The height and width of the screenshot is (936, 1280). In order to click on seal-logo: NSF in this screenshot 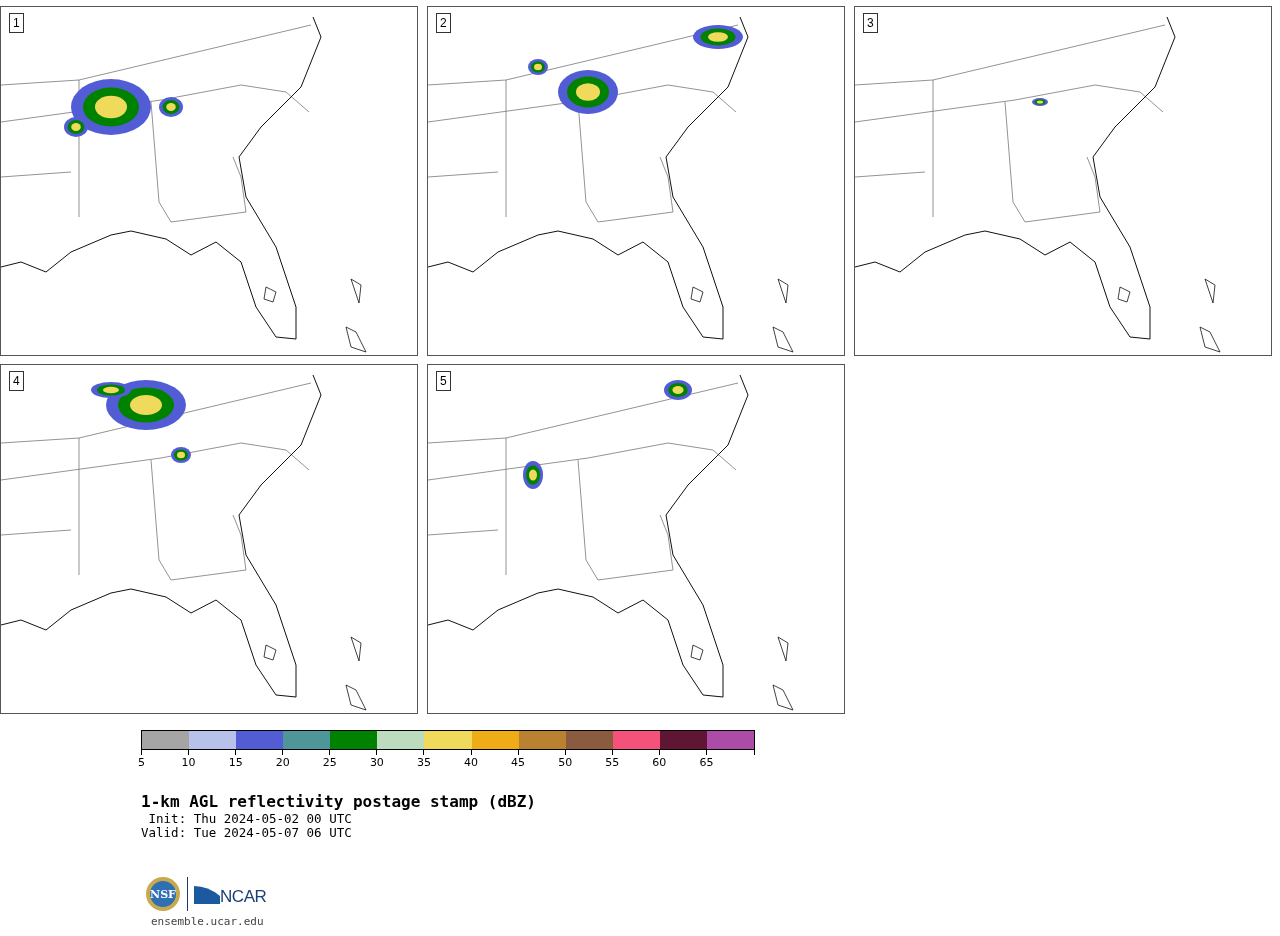, I will do `click(163, 894)`.